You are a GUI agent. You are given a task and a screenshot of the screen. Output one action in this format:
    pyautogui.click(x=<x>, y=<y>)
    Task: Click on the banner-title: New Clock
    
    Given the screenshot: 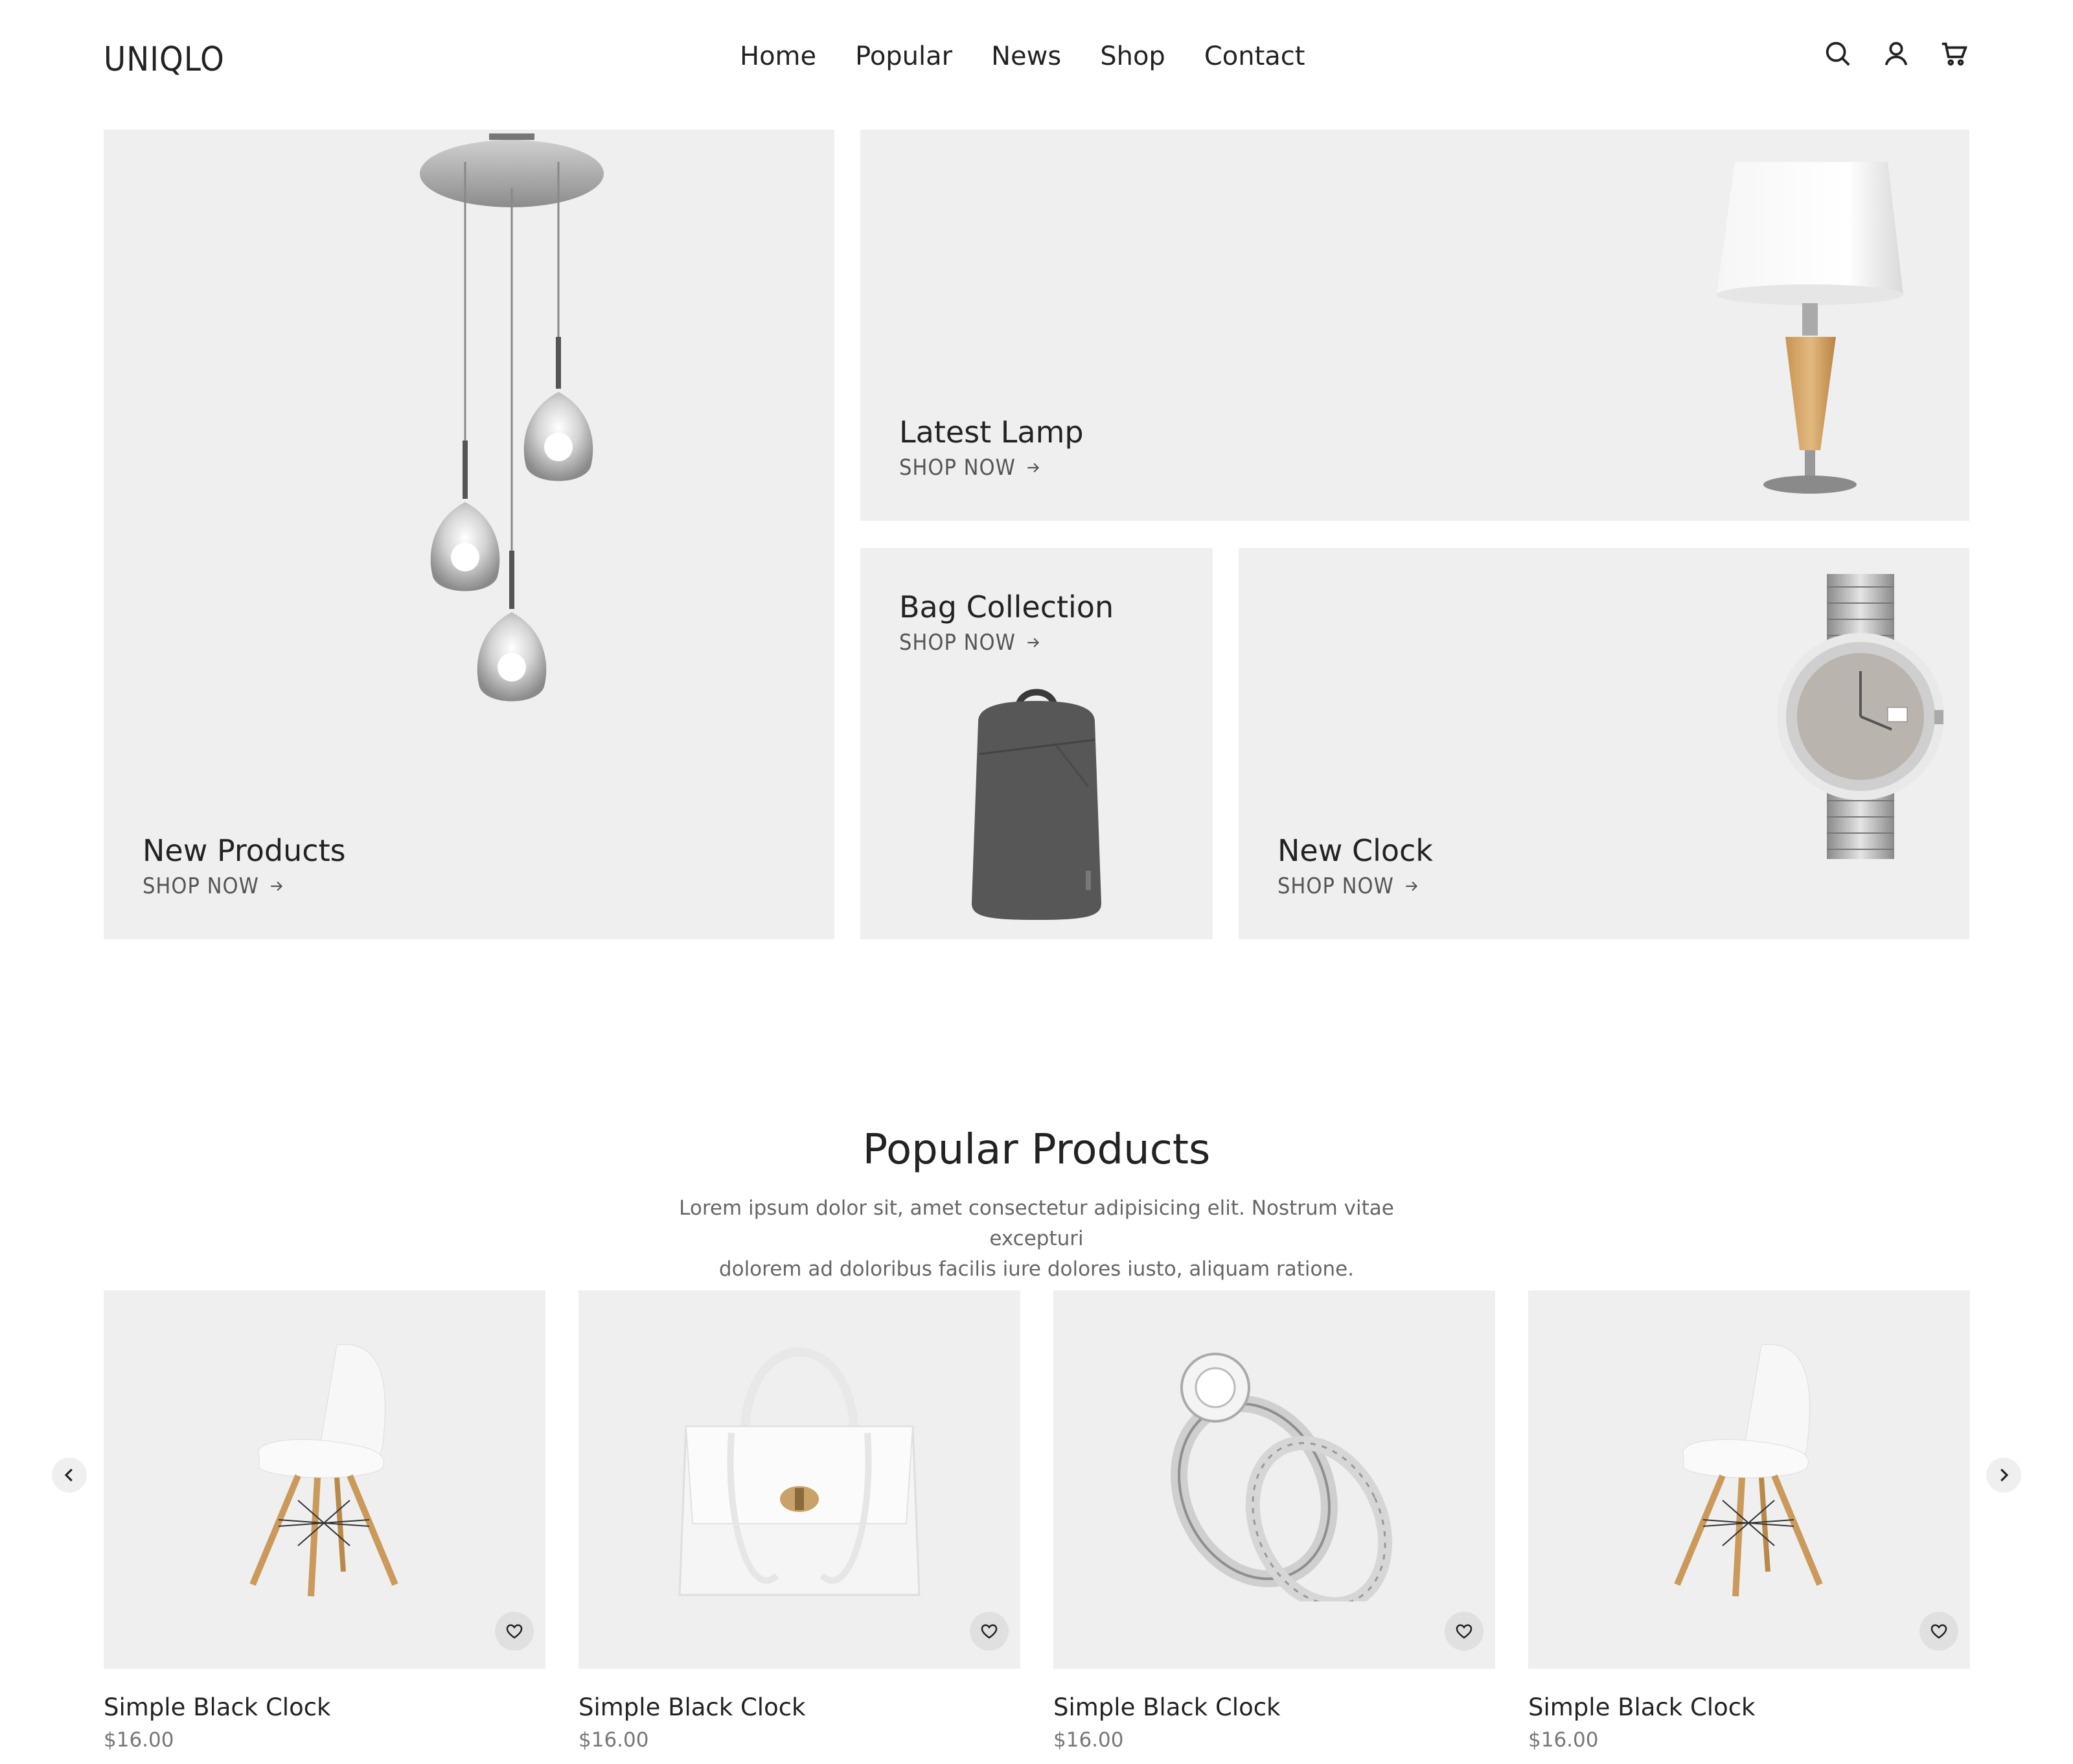 What is the action you would take?
    pyautogui.click(x=1355, y=850)
    